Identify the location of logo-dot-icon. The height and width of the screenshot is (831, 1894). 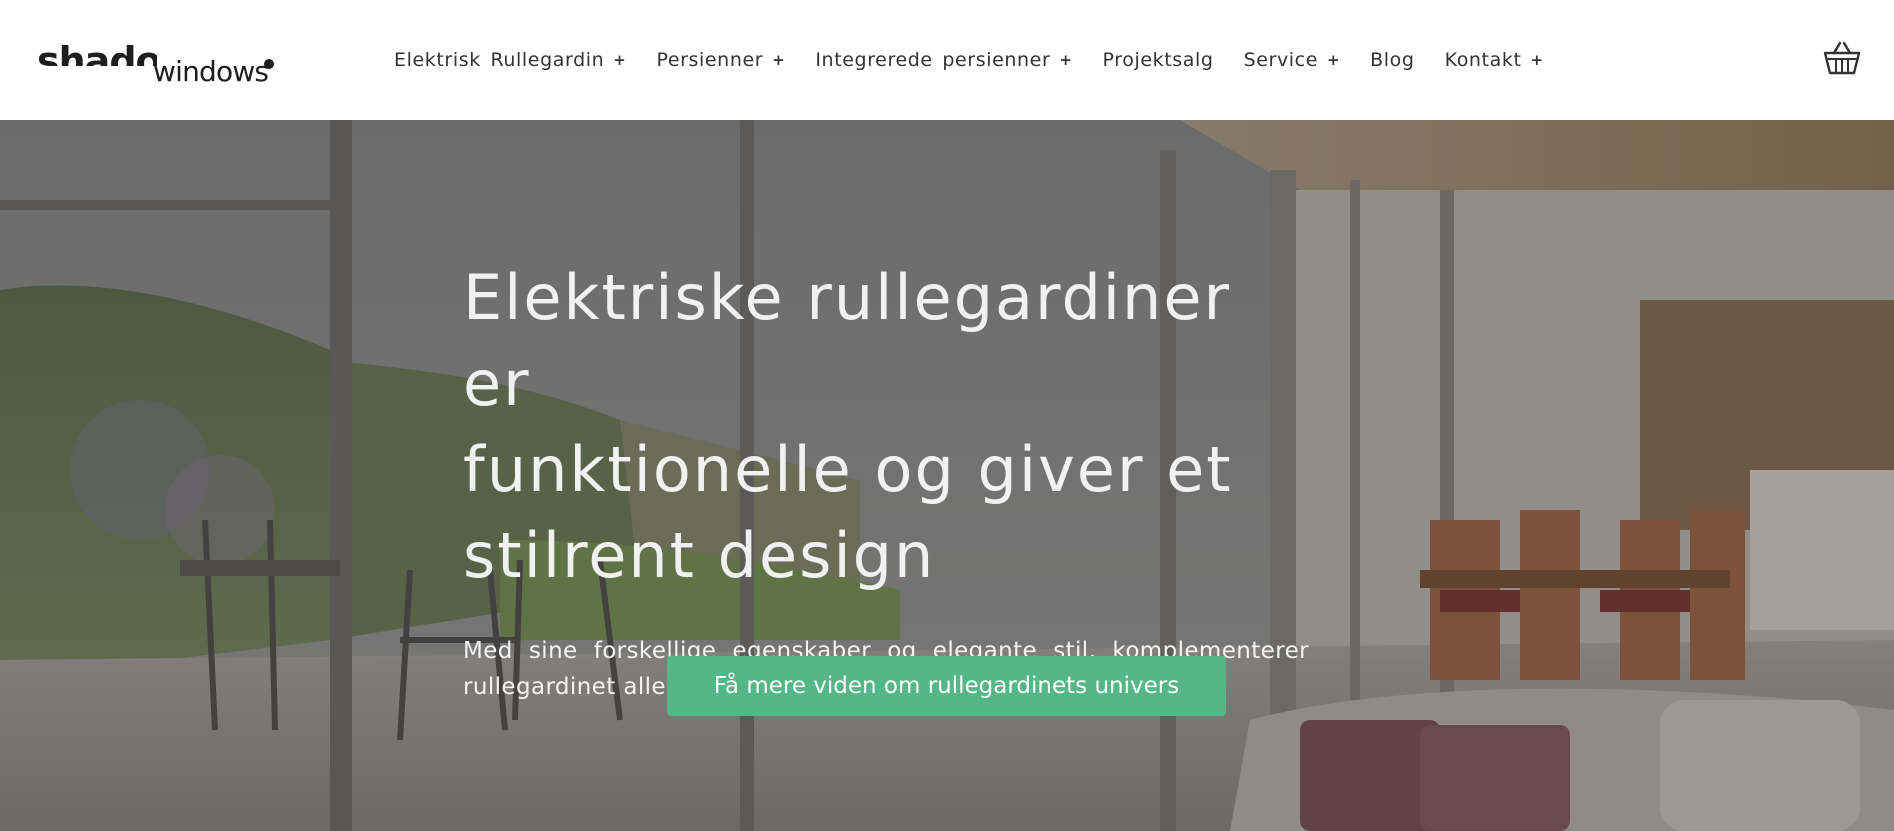
(269, 64).